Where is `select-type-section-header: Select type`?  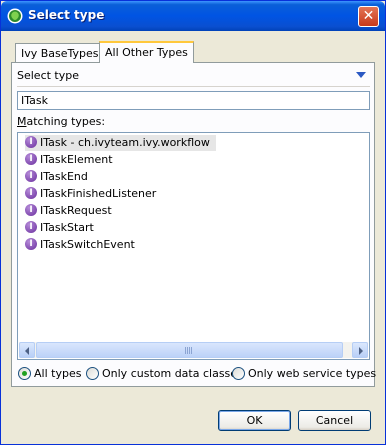 select-type-section-header: Select type is located at coordinates (193, 76).